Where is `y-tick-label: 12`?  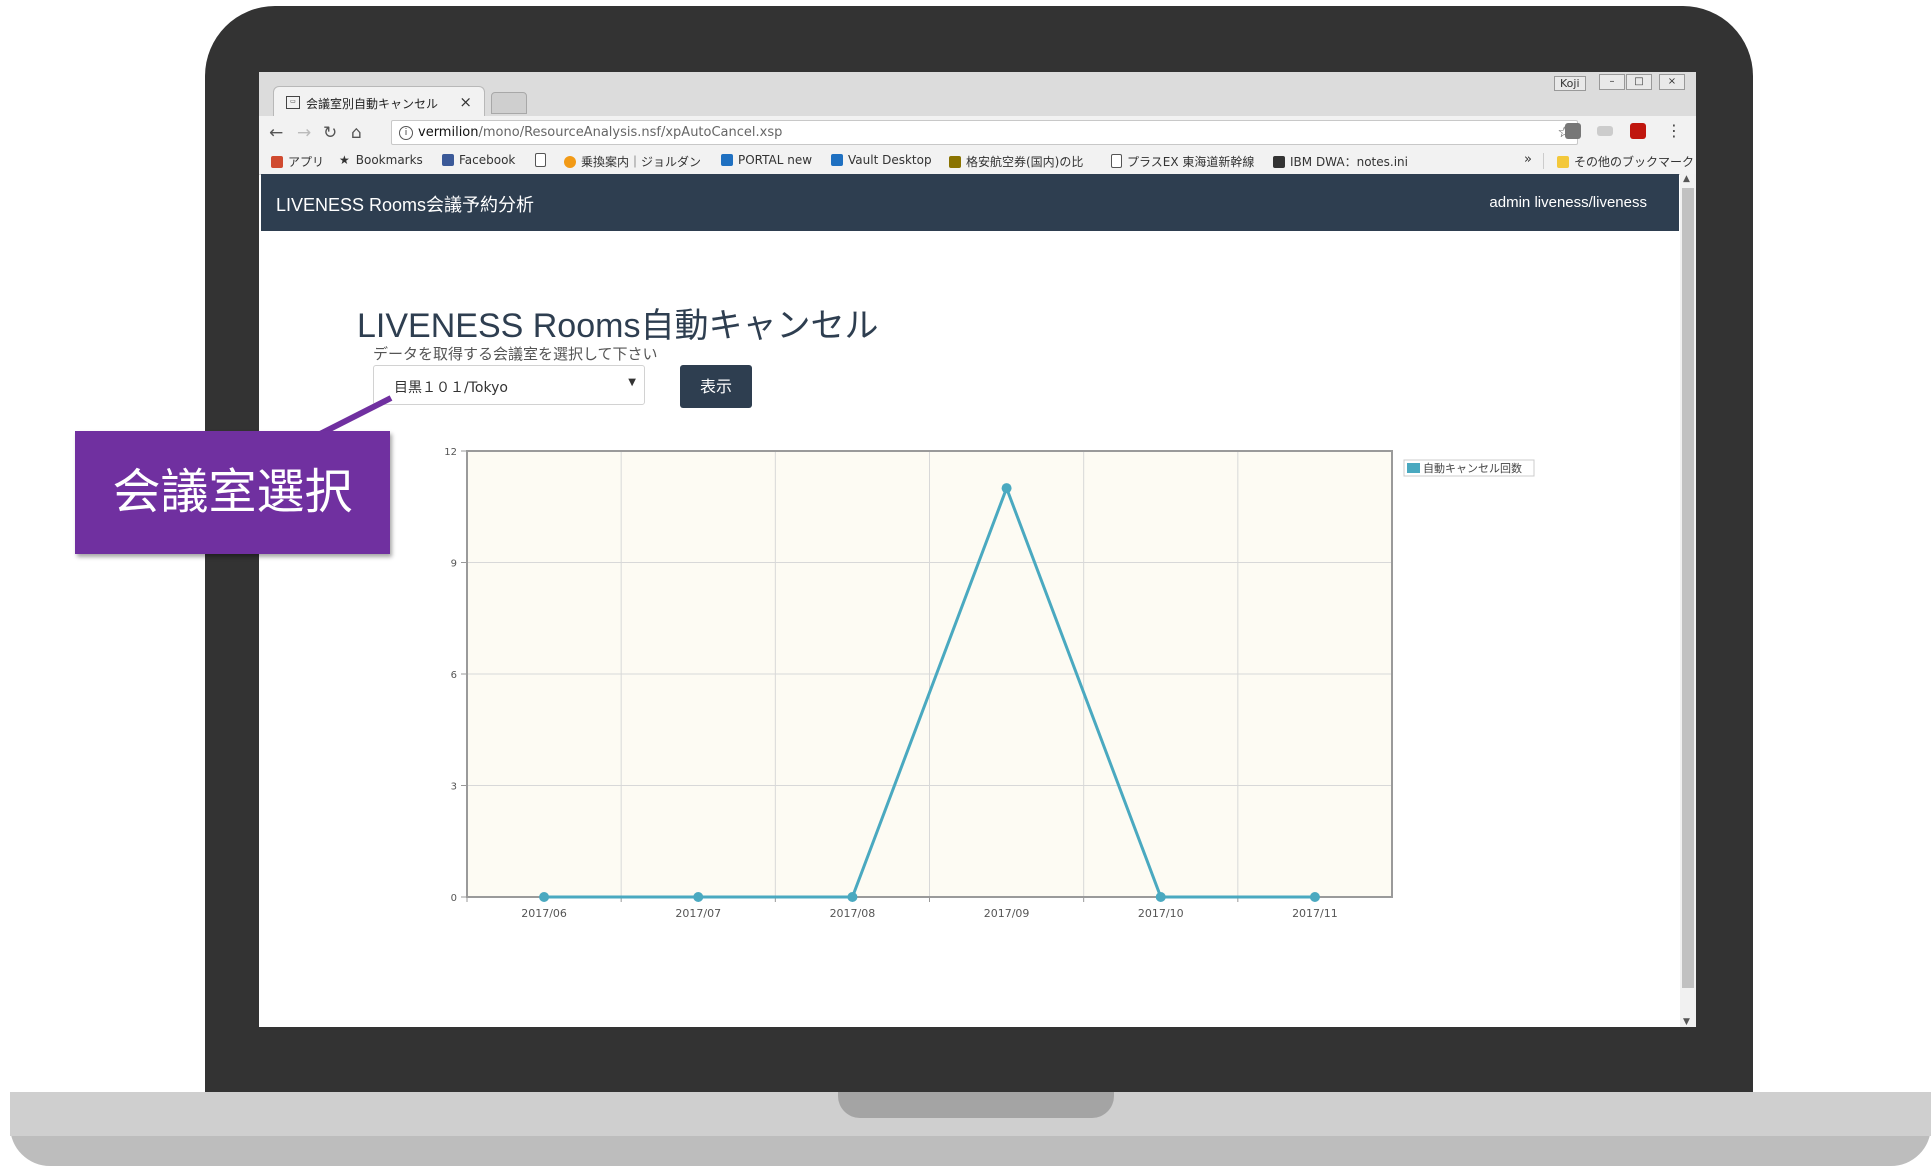
y-tick-label: 12 is located at coordinates (450, 452).